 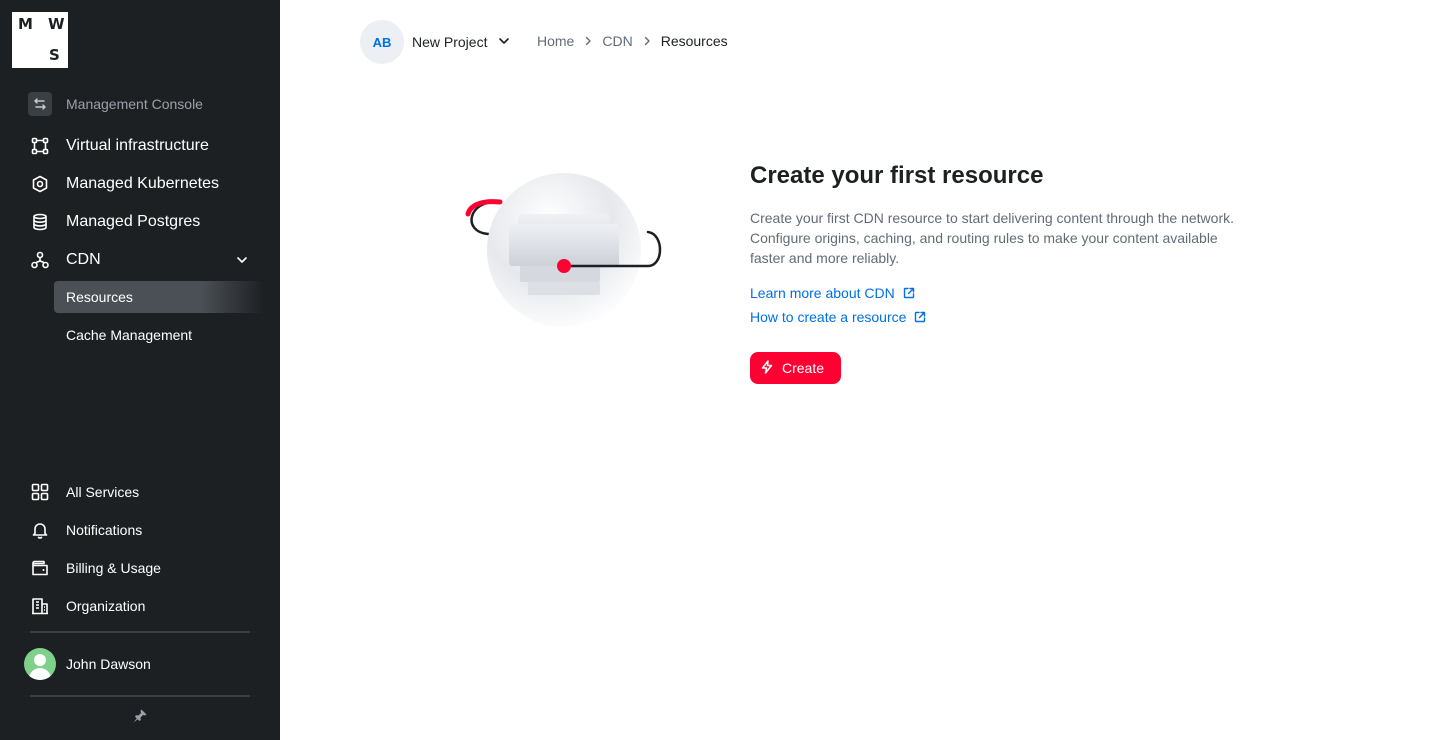 I want to click on sidebar-item-label: Managed Kubernetes, so click(x=142, y=183).